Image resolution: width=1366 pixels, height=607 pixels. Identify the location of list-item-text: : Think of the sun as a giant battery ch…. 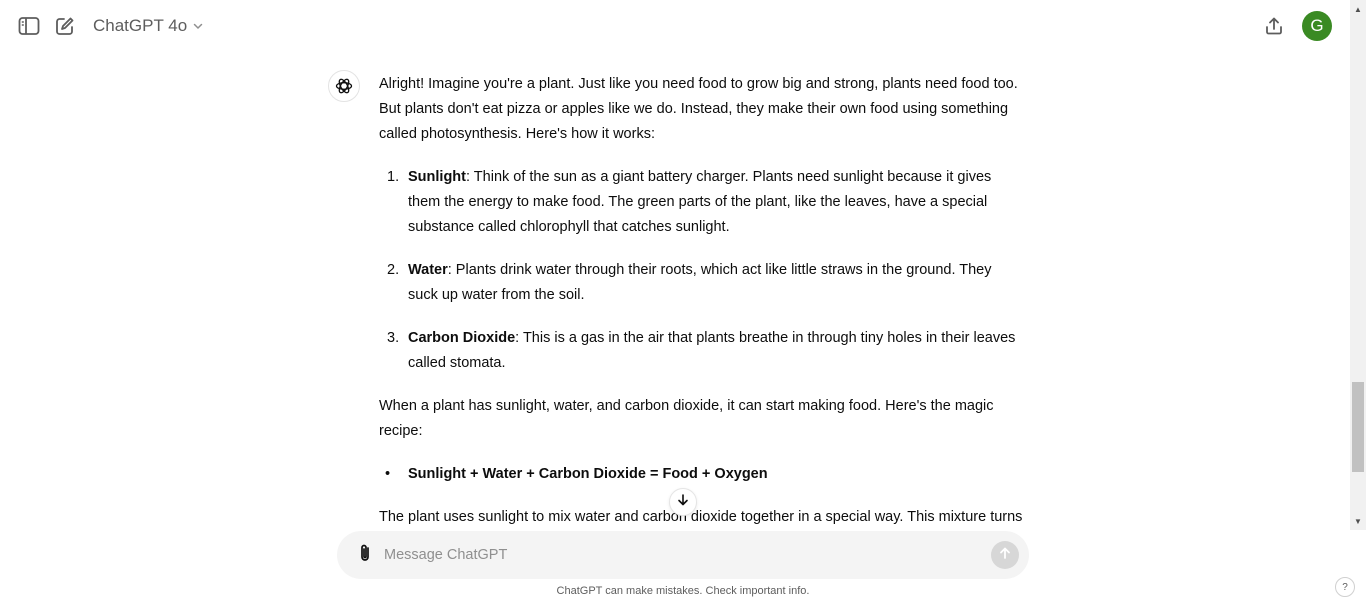
(700, 202).